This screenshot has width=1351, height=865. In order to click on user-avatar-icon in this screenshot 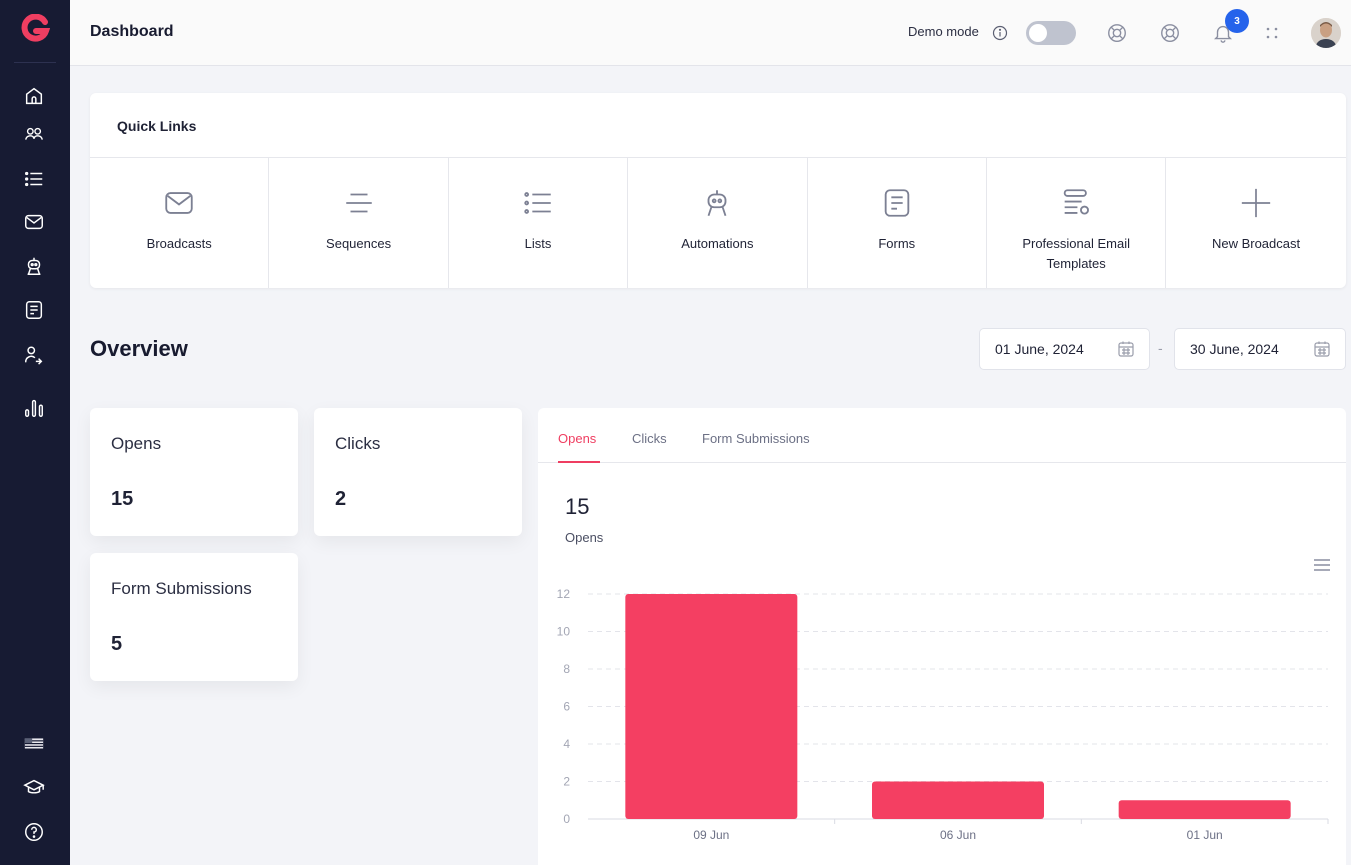, I will do `click(1326, 33)`.